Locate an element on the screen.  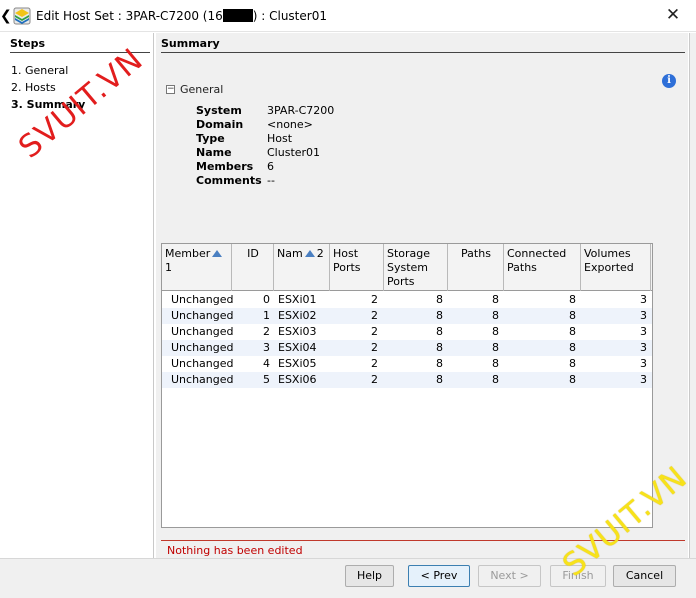
window-title-prefix: Edit Host Set : 3PAR-C7200 (16 is located at coordinates (129, 16).